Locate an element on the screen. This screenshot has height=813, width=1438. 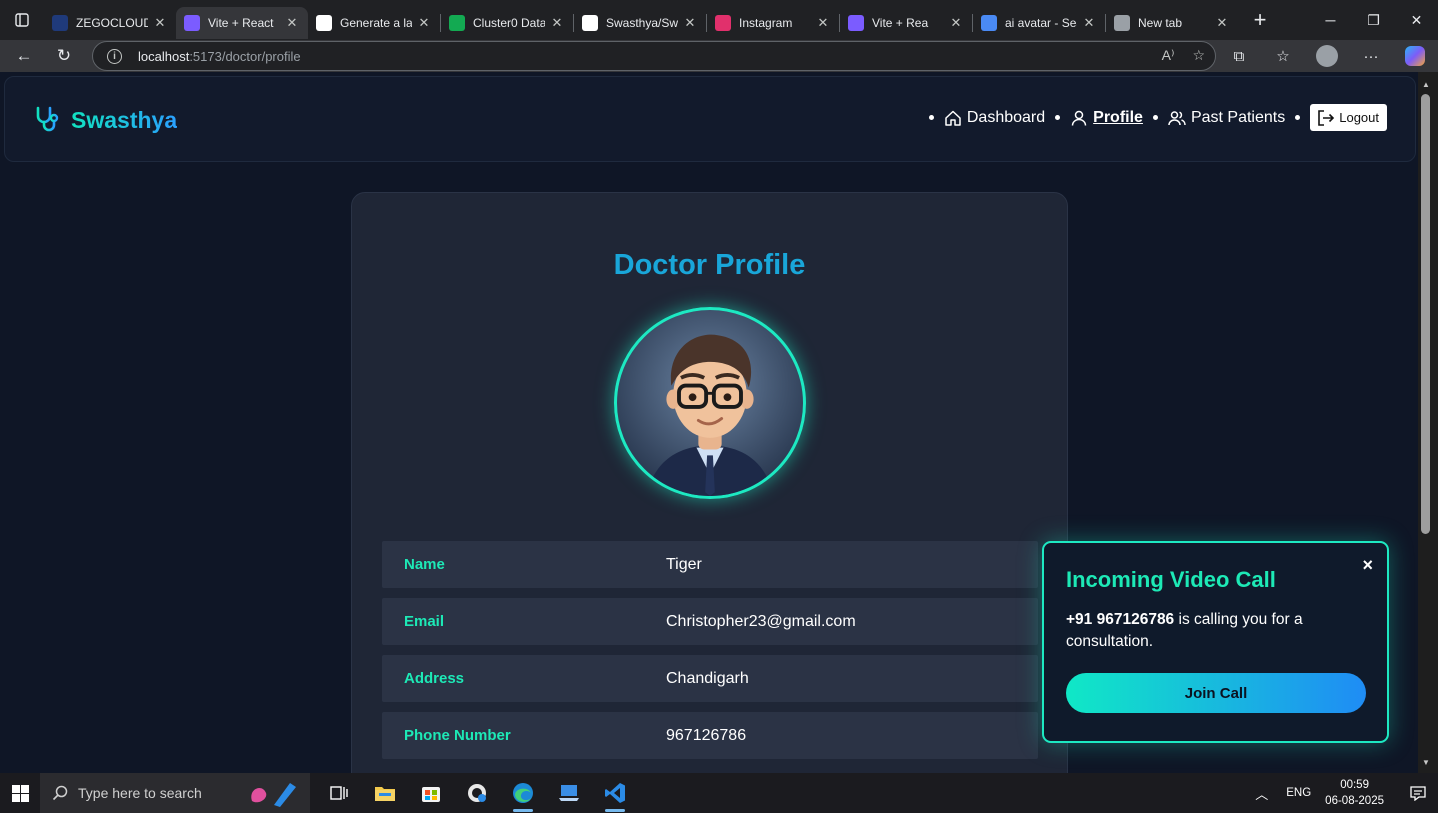
back-icon: ← is located at coordinates (24, 56).